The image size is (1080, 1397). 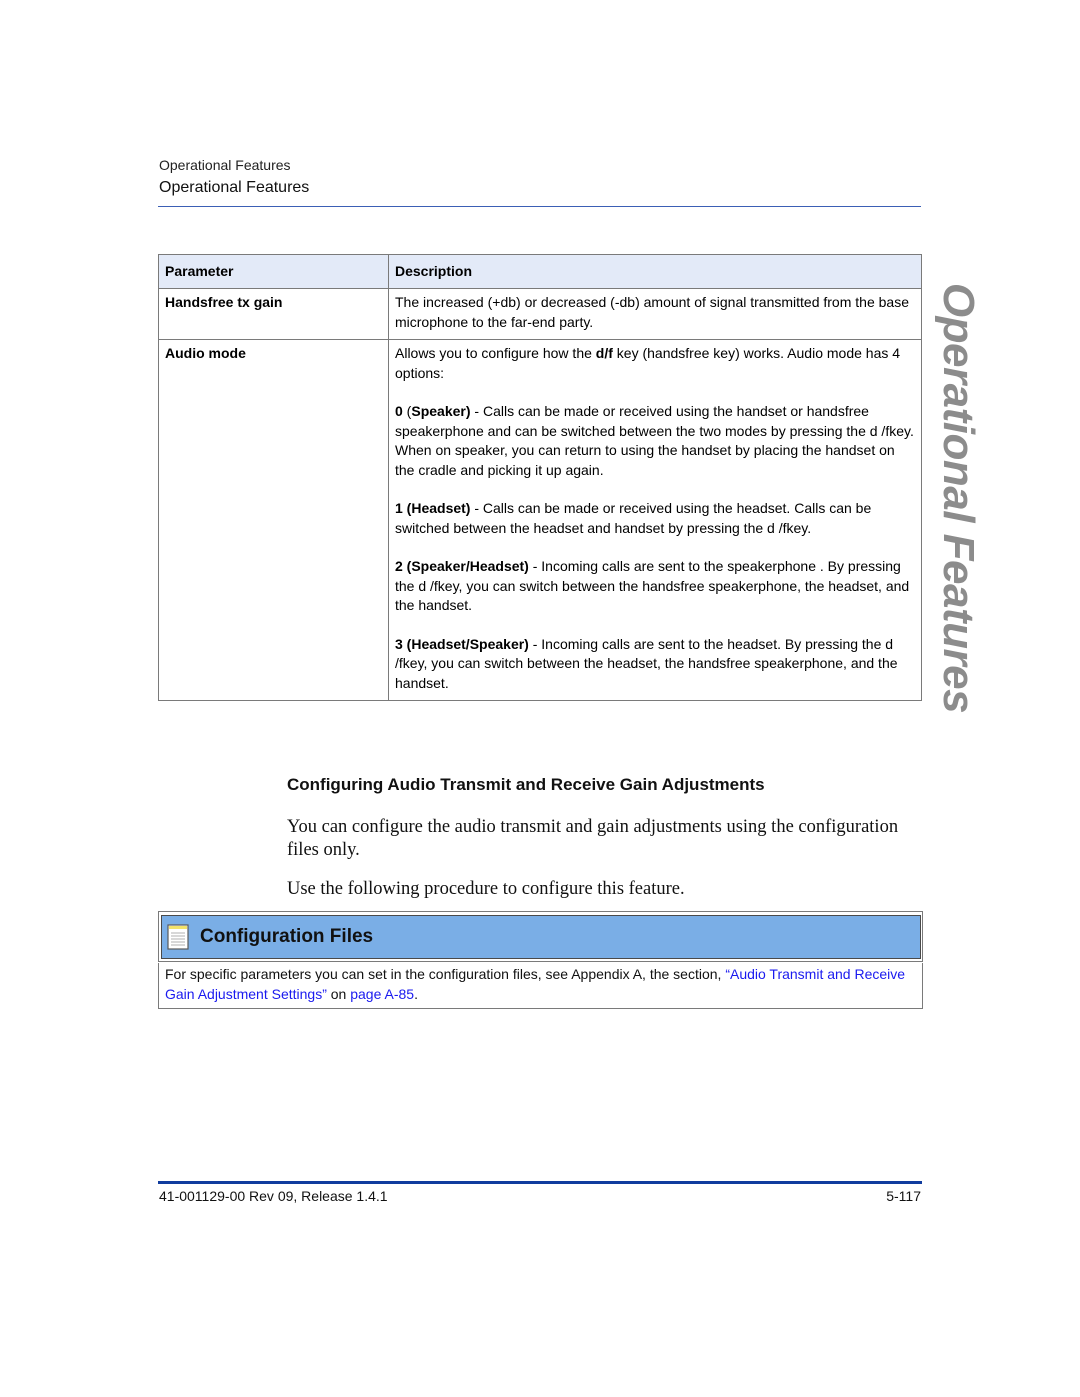 I want to click on footer-doc-id: 41-001129-00 Rev 09, Release 1.4.1, so click(x=273, y=1196).